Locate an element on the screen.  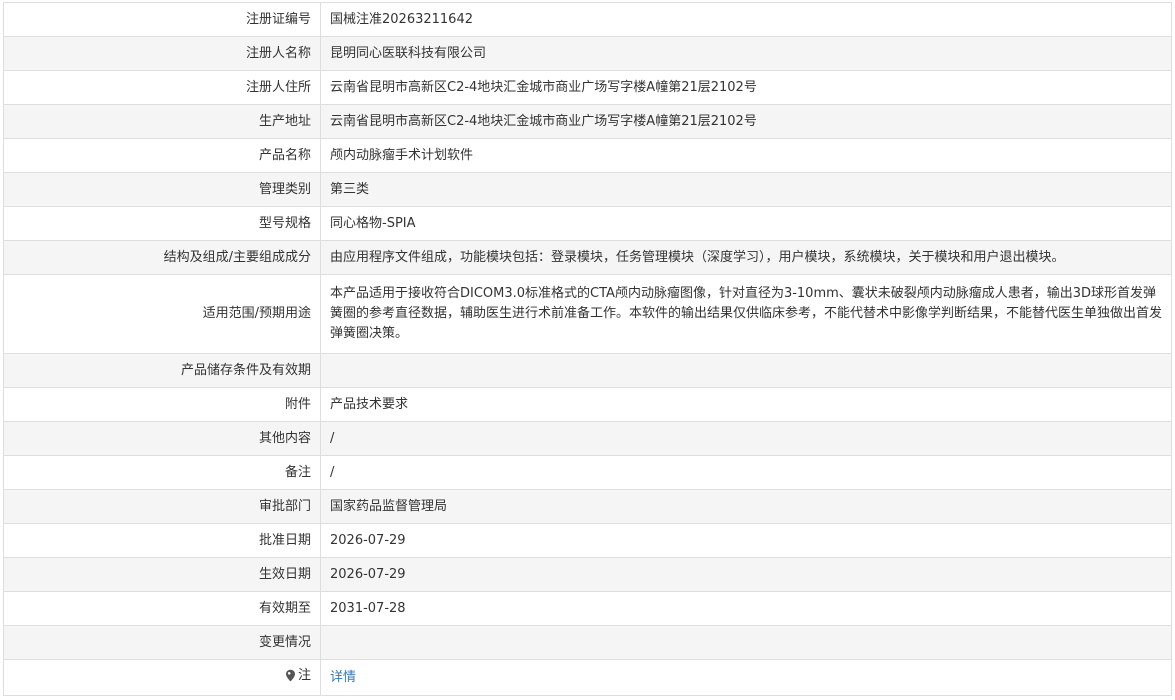
pin-icon is located at coordinates (290, 676).